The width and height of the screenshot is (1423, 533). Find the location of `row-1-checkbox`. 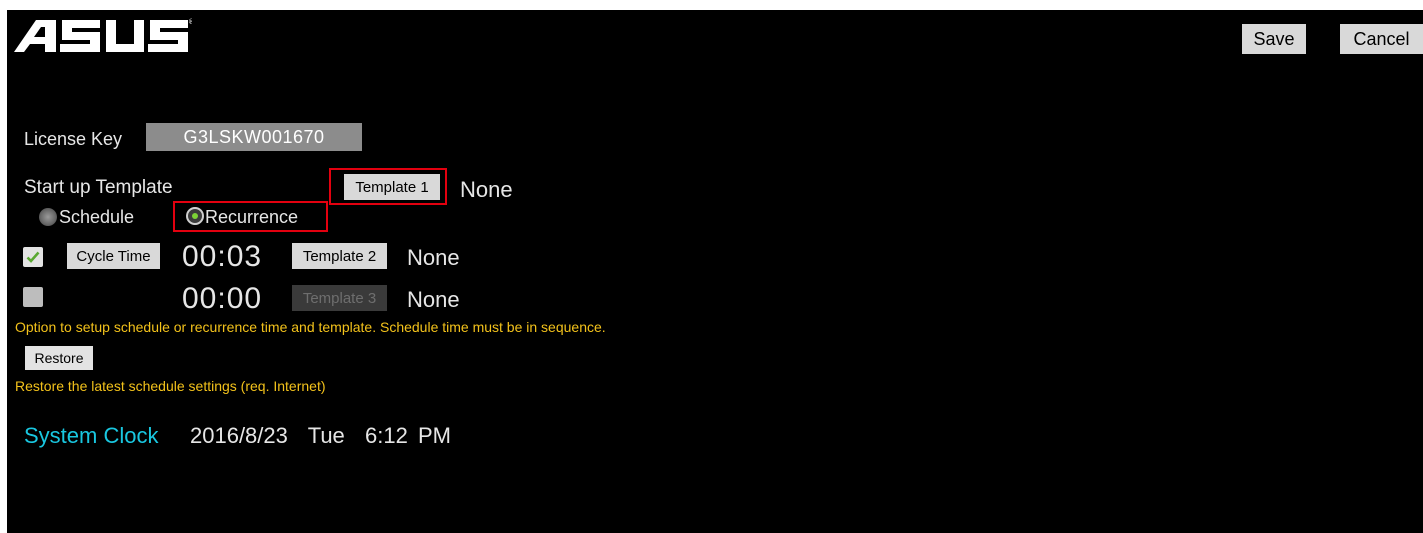

row-1-checkbox is located at coordinates (33, 257).